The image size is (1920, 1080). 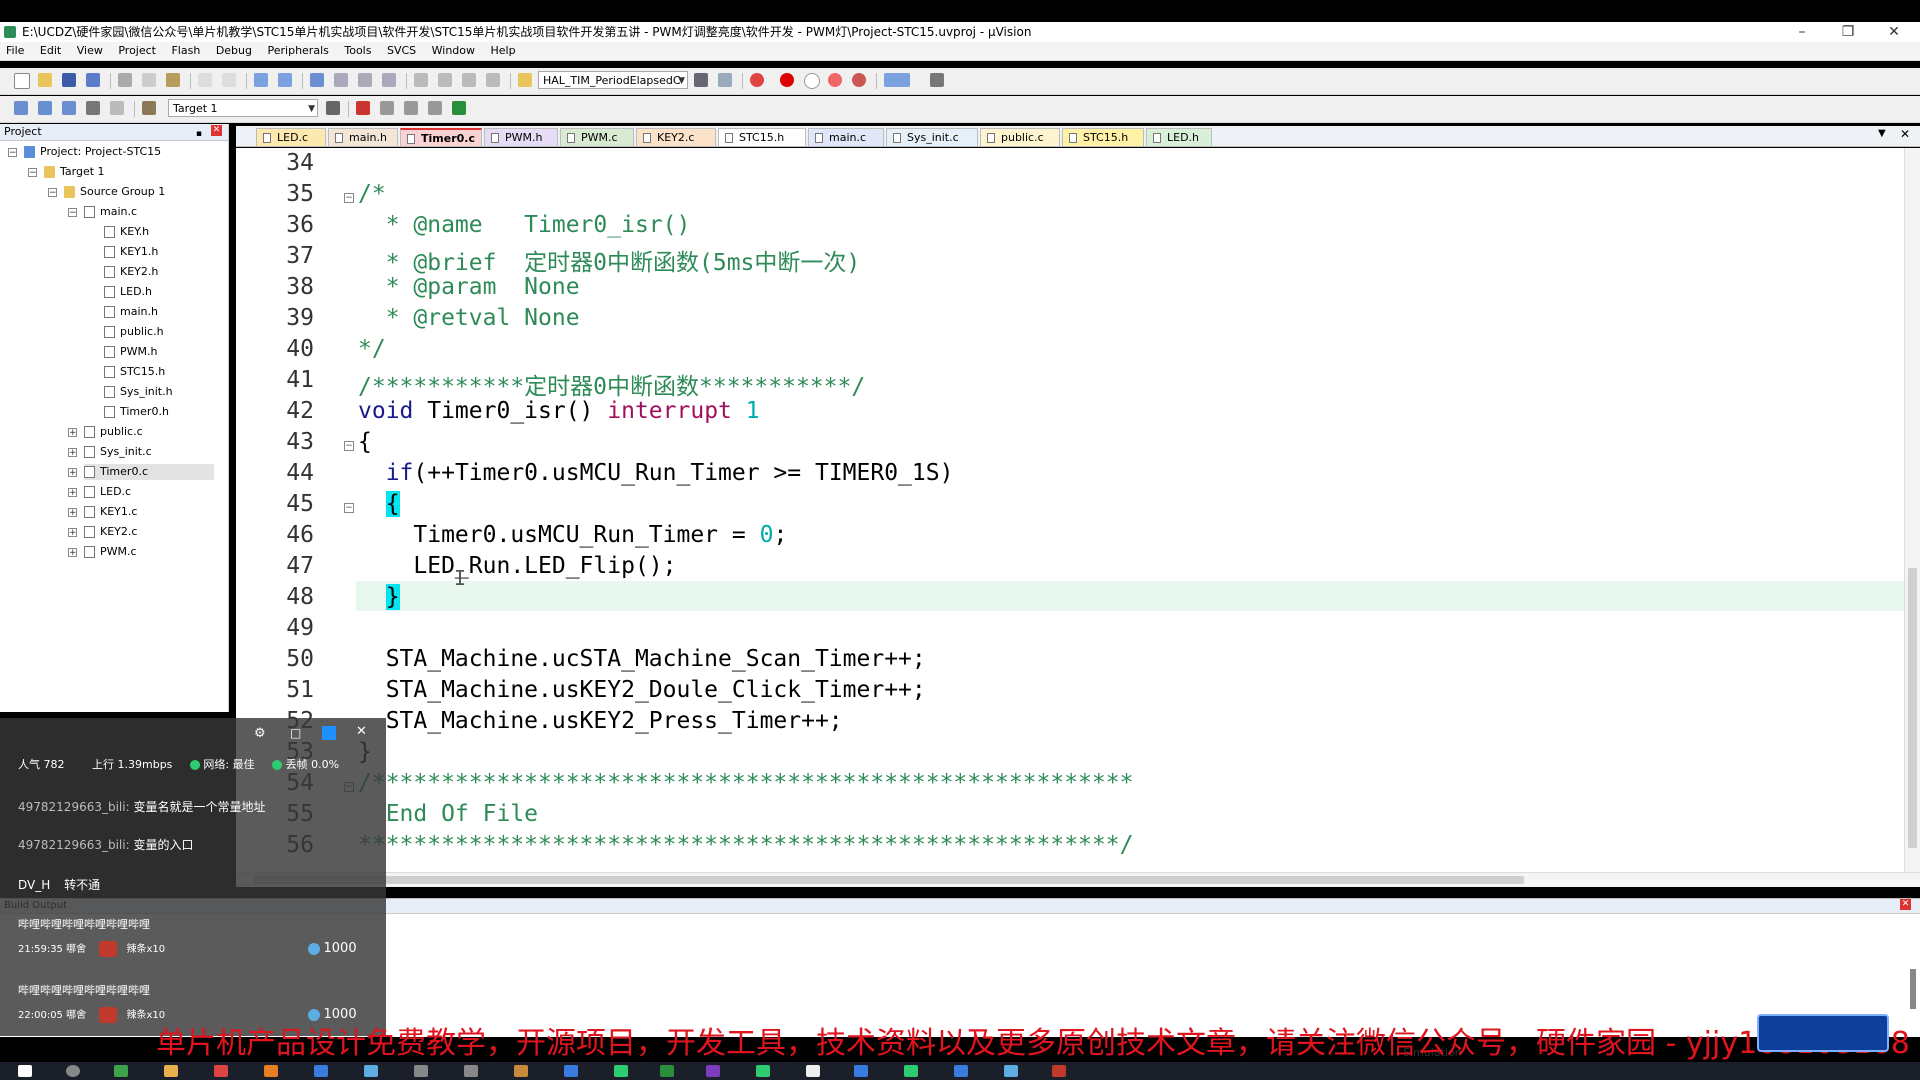 What do you see at coordinates (69, 108) in the screenshot?
I see `rebuild-icon` at bounding box center [69, 108].